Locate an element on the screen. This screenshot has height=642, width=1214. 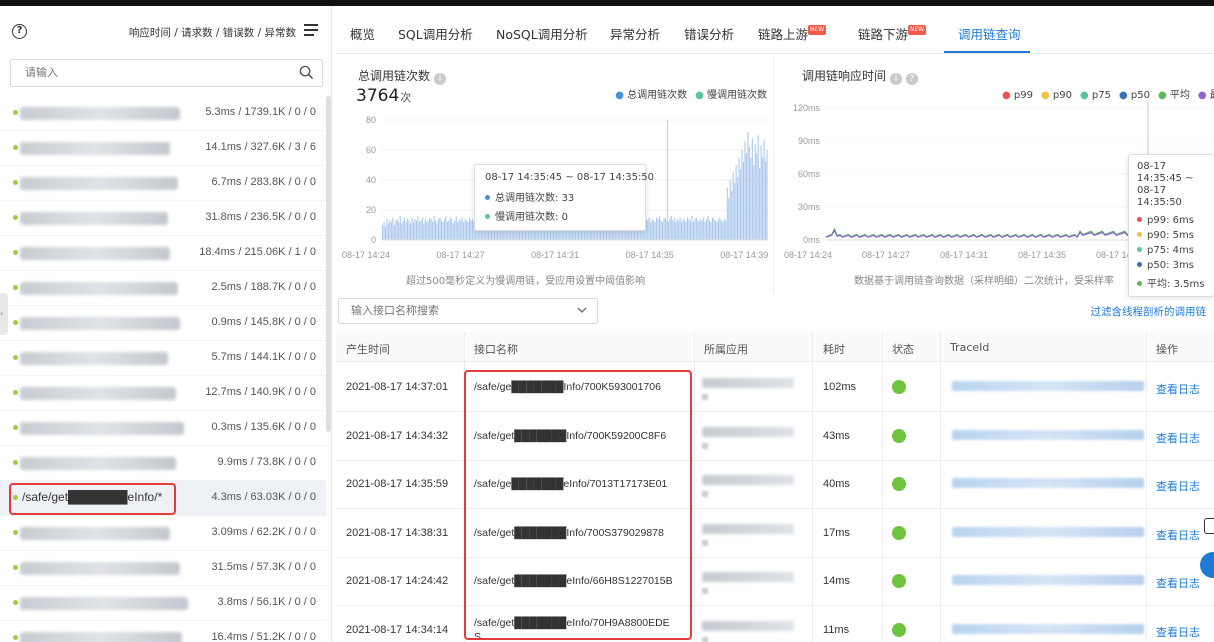
column-header: 接口名称 is located at coordinates (496, 349).